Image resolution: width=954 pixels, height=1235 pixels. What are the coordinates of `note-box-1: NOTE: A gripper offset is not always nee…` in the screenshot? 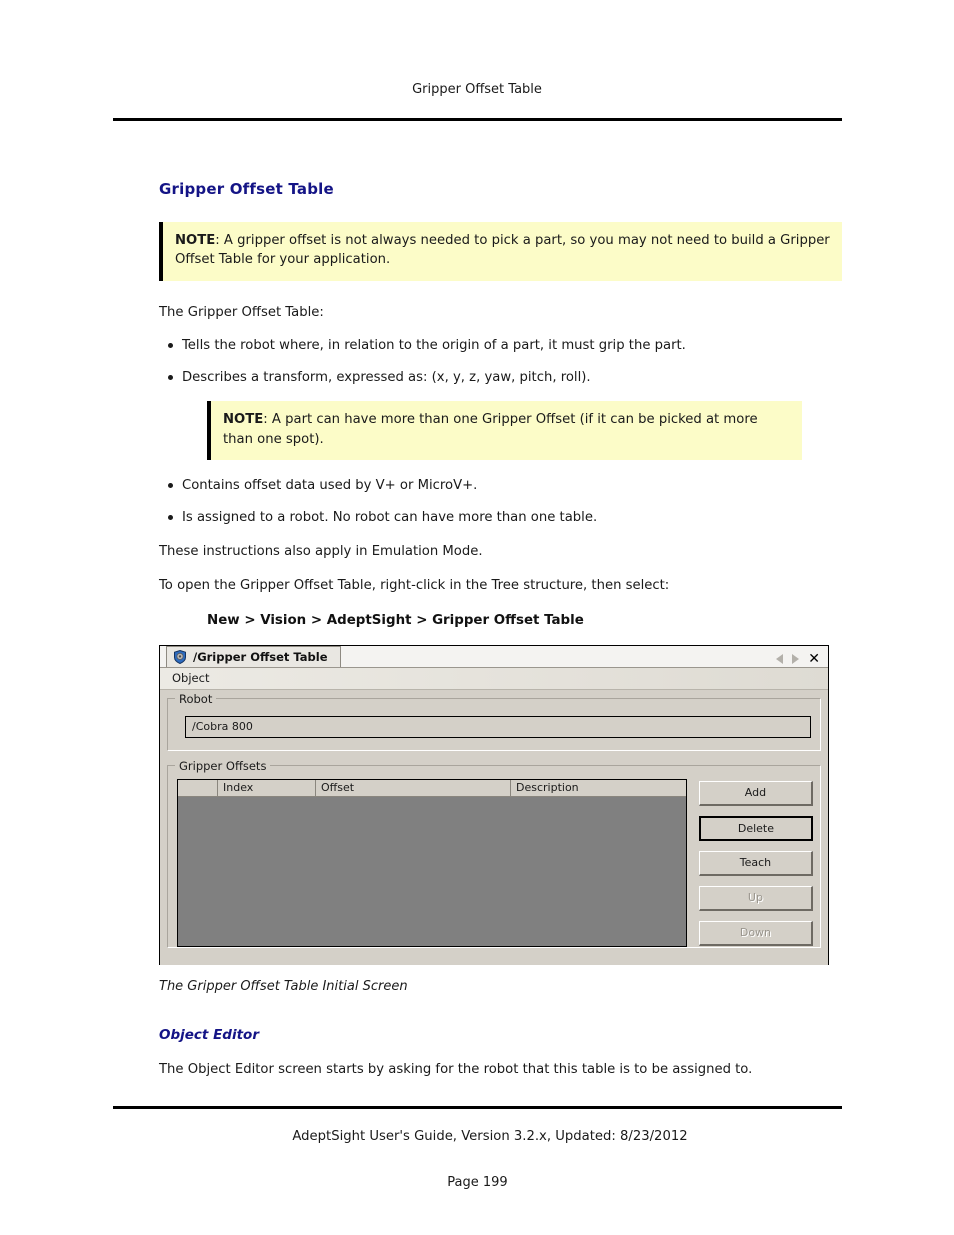 It's located at (500, 251).